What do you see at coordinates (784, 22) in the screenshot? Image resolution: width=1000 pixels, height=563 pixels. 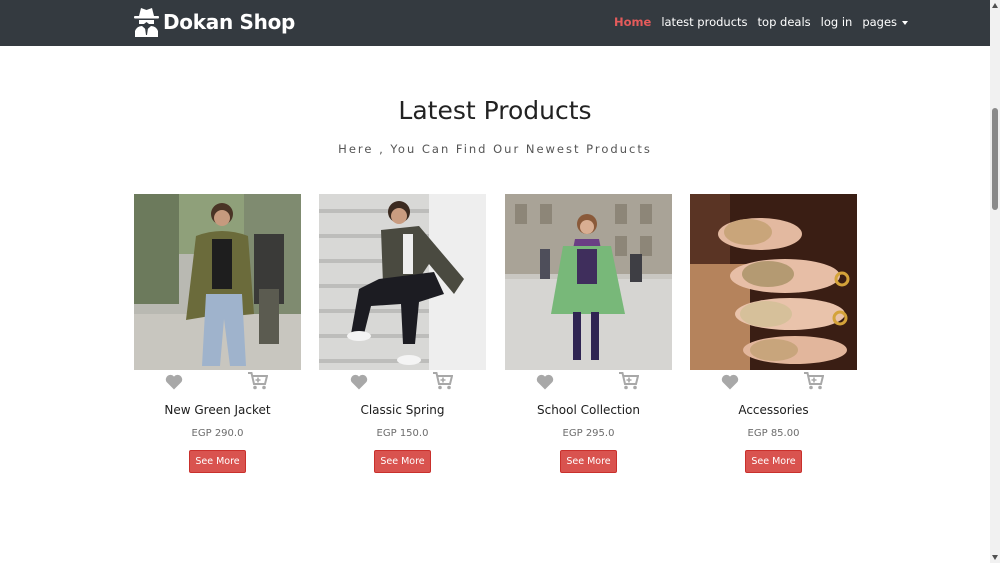 I see `nav-link-top-deals: top deals` at bounding box center [784, 22].